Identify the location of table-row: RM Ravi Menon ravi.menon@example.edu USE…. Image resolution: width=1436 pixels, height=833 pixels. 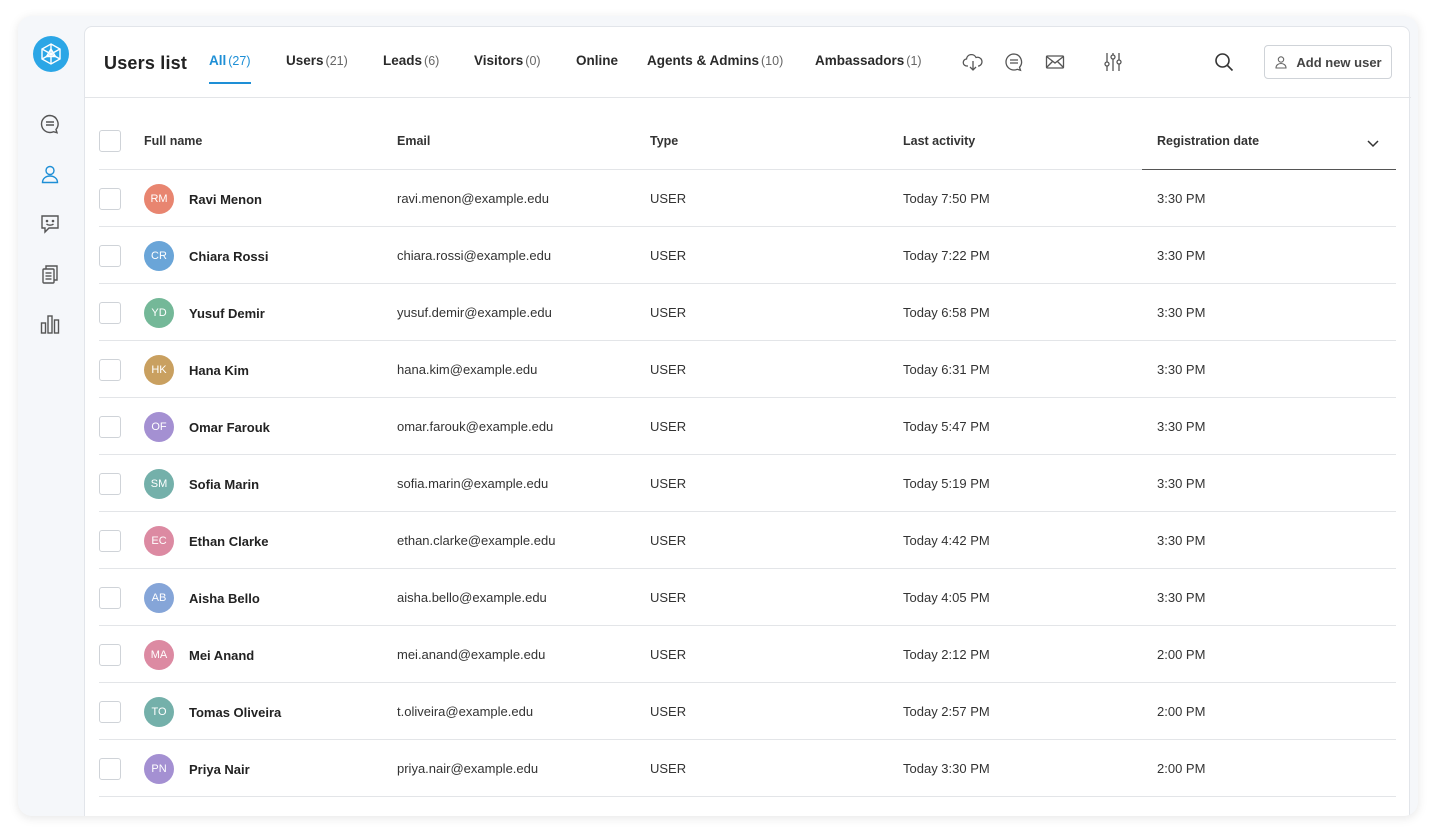
(747, 198).